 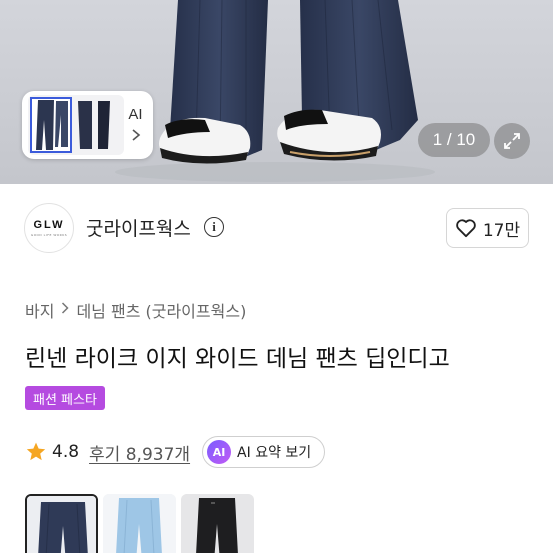 I want to click on reviews-link: 후기 8,937개, so click(x=139, y=452).